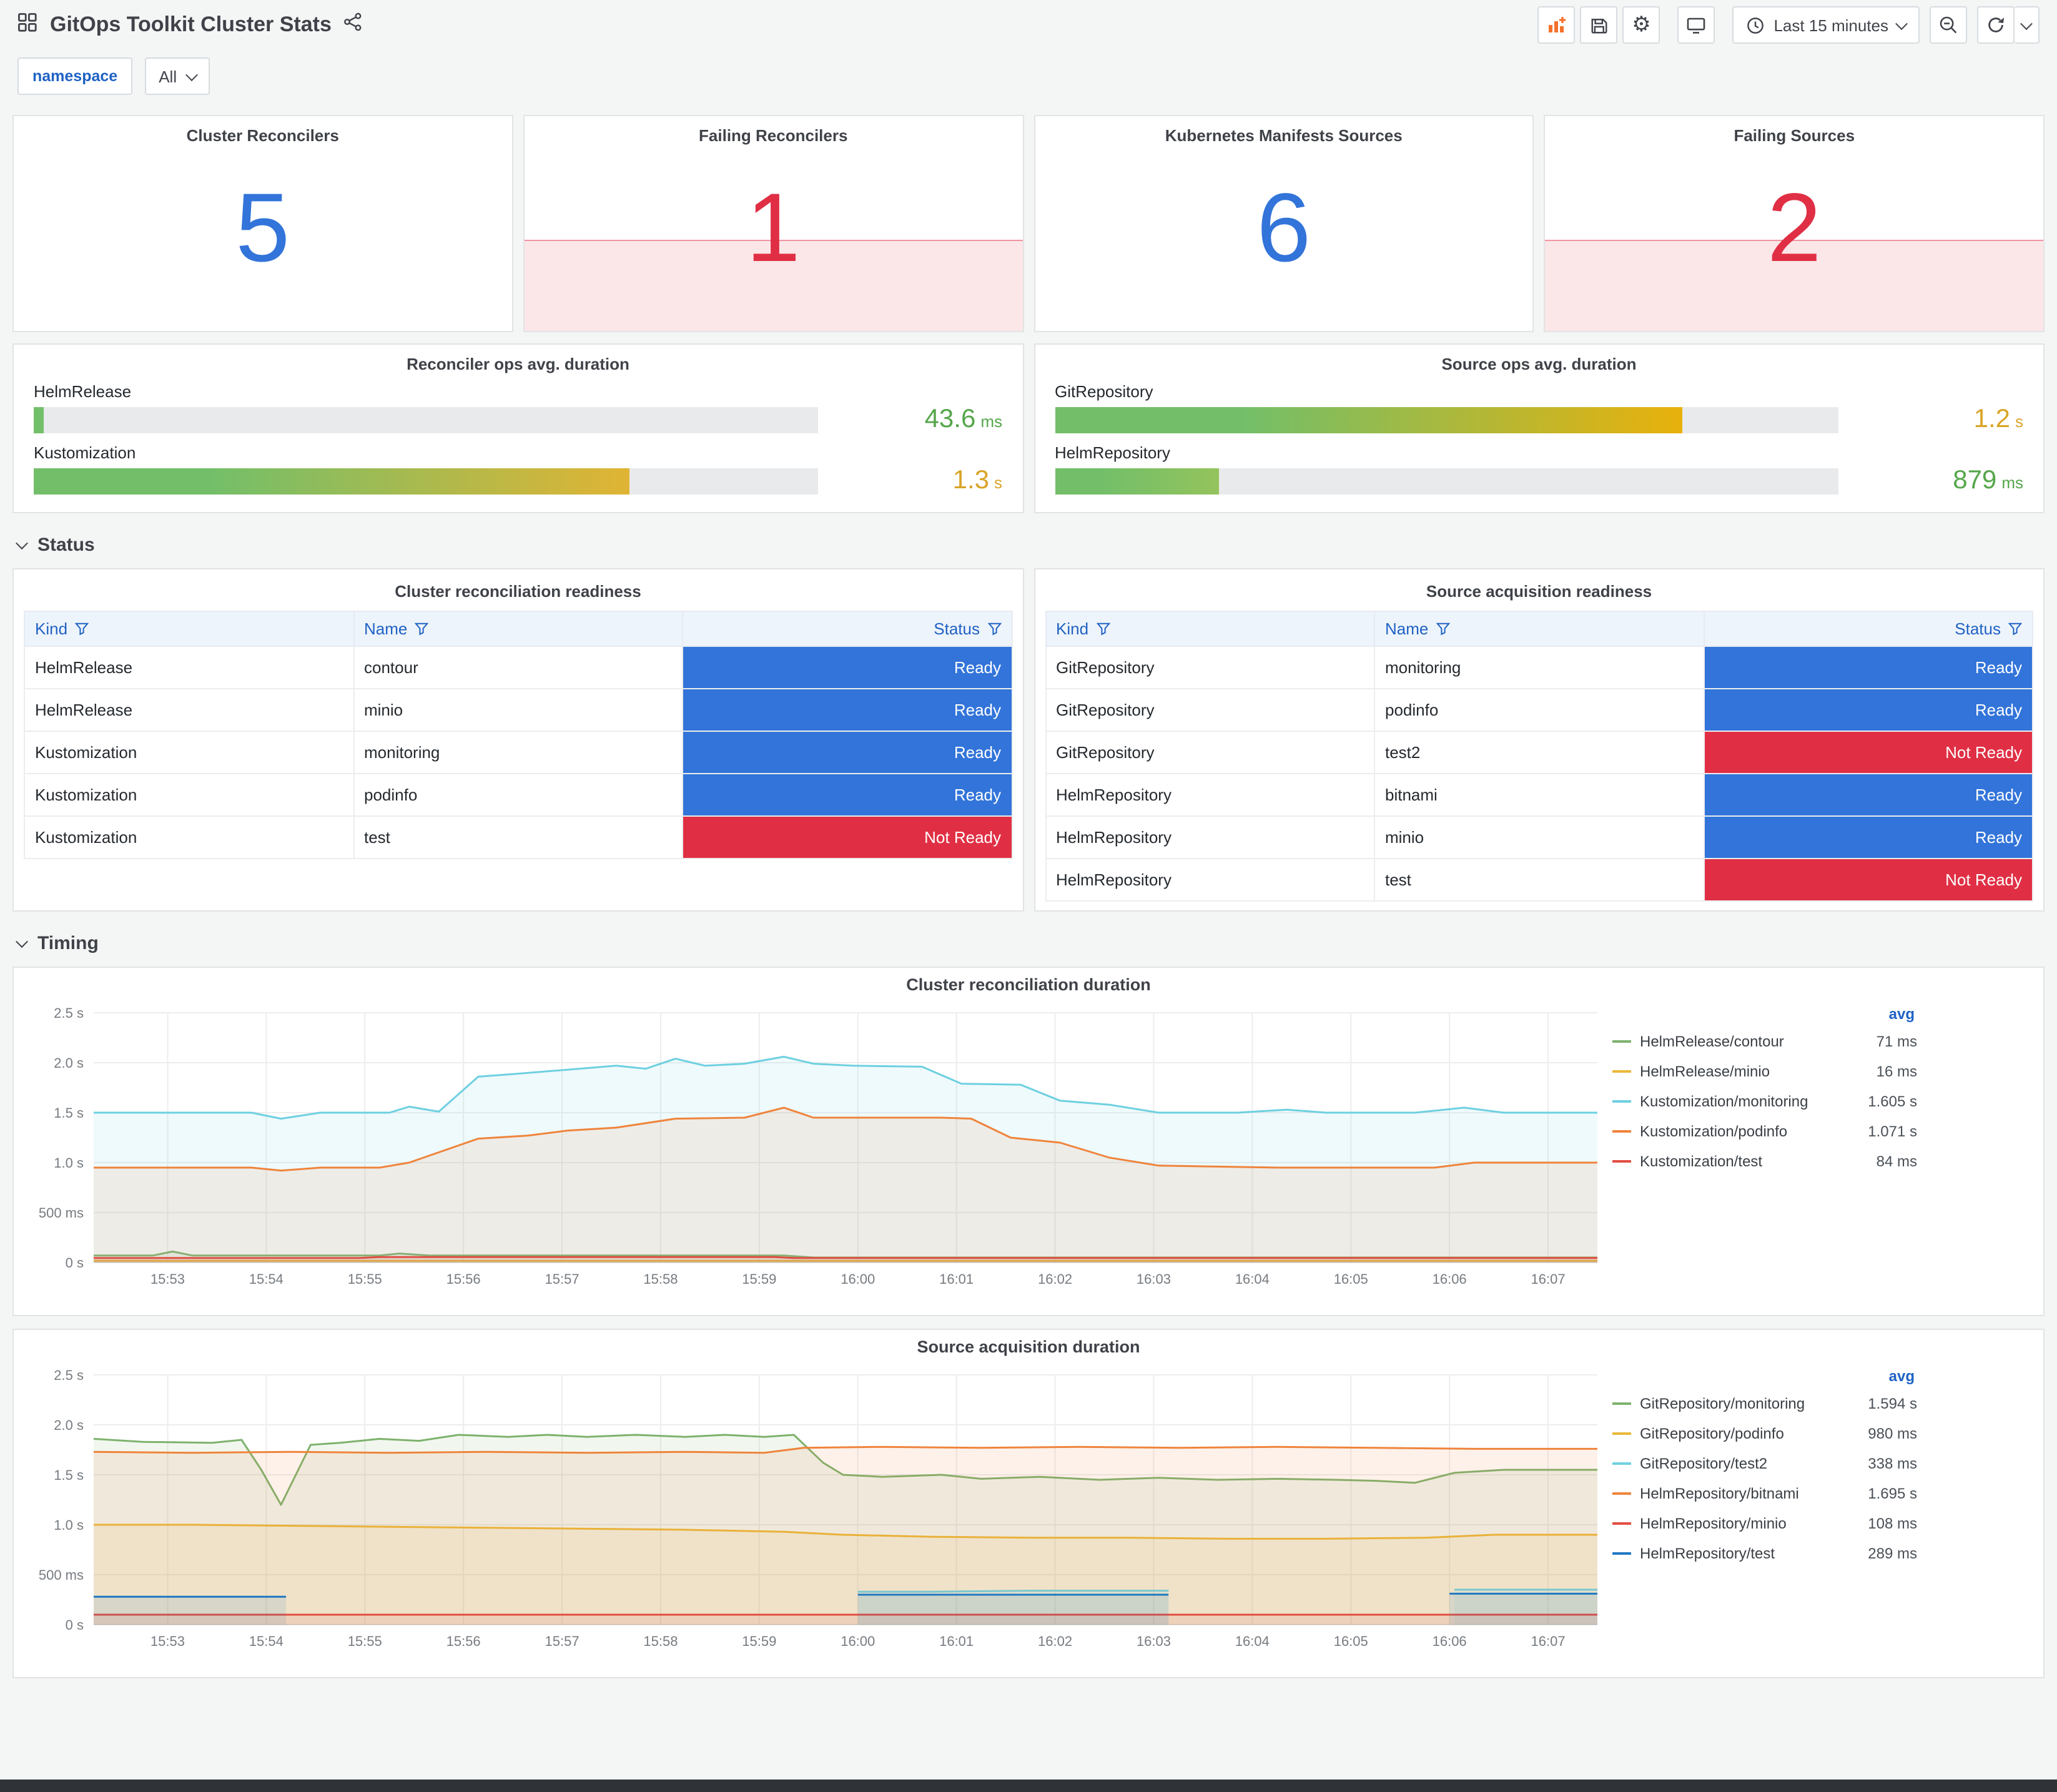 The height and width of the screenshot is (1792, 2057). I want to click on panel-title: Cluster Reconcilers, so click(263, 135).